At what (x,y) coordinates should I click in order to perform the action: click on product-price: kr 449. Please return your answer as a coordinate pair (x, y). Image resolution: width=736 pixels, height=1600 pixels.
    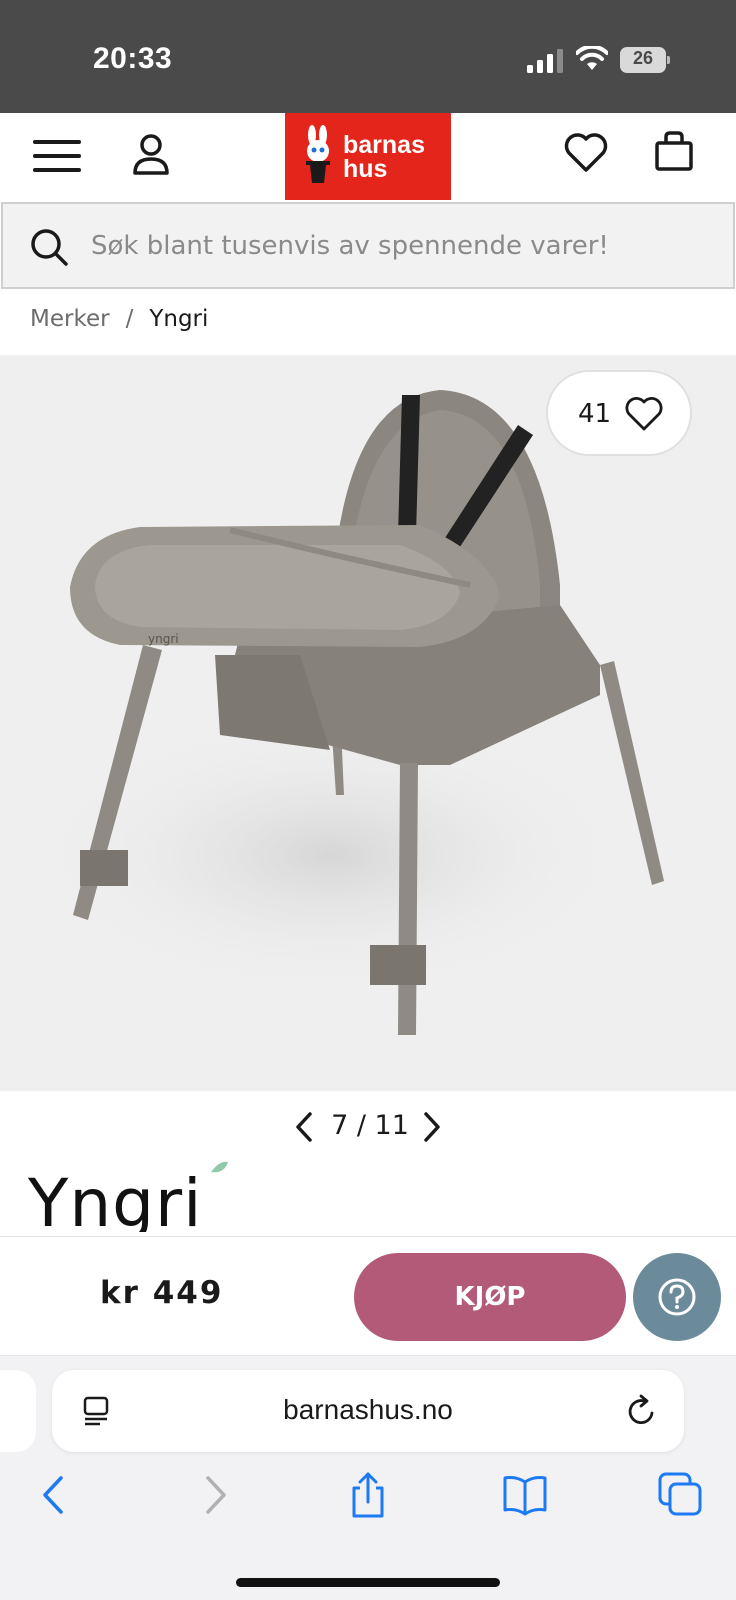
    Looking at the image, I should click on (162, 1293).